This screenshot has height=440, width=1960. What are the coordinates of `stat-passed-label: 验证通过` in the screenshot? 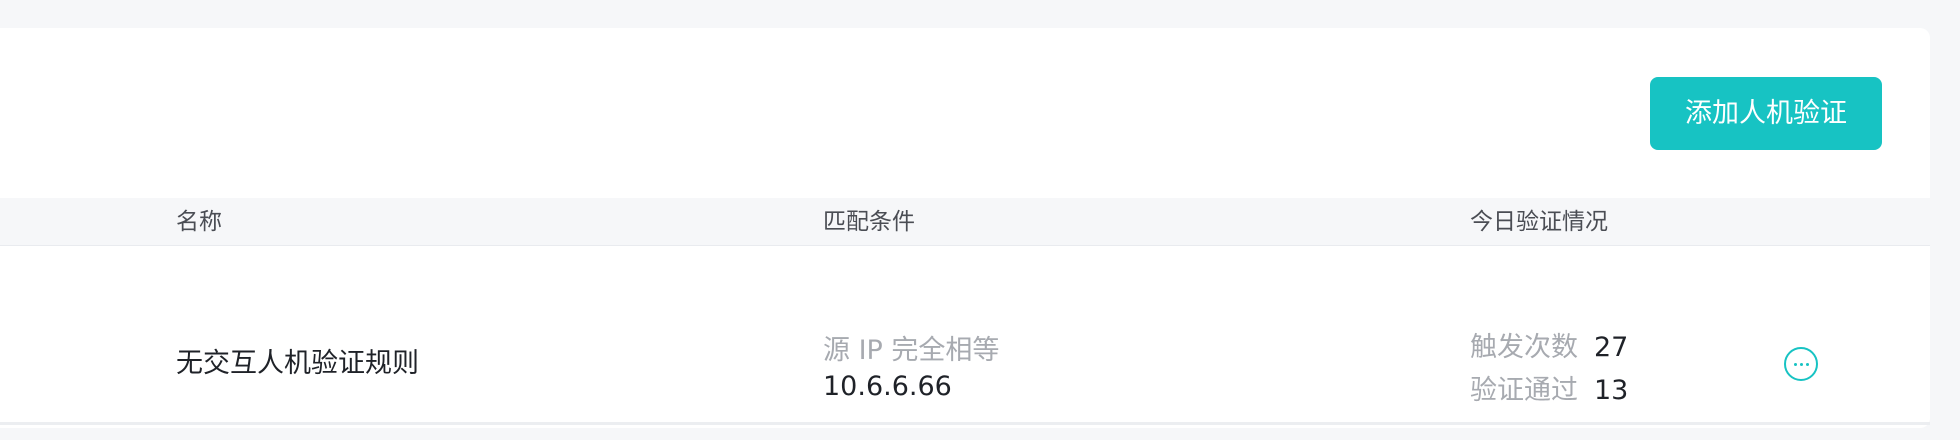 It's located at (1524, 390).